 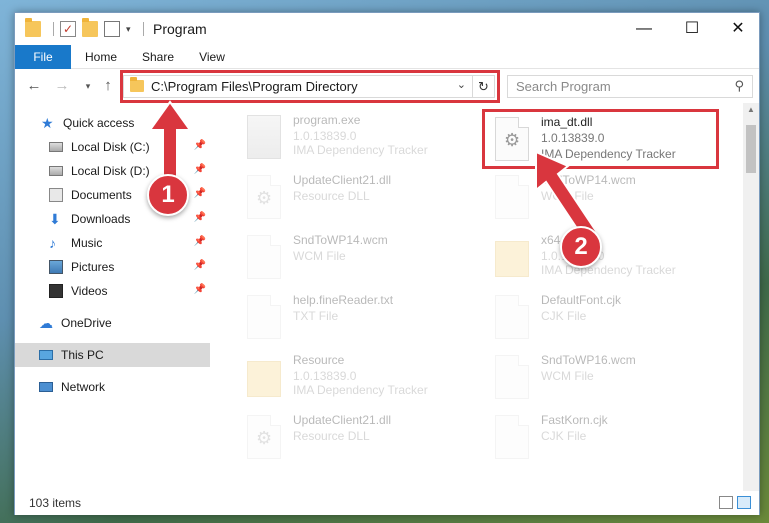 I want to click on toolbar-divider, so click(x=53, y=29).